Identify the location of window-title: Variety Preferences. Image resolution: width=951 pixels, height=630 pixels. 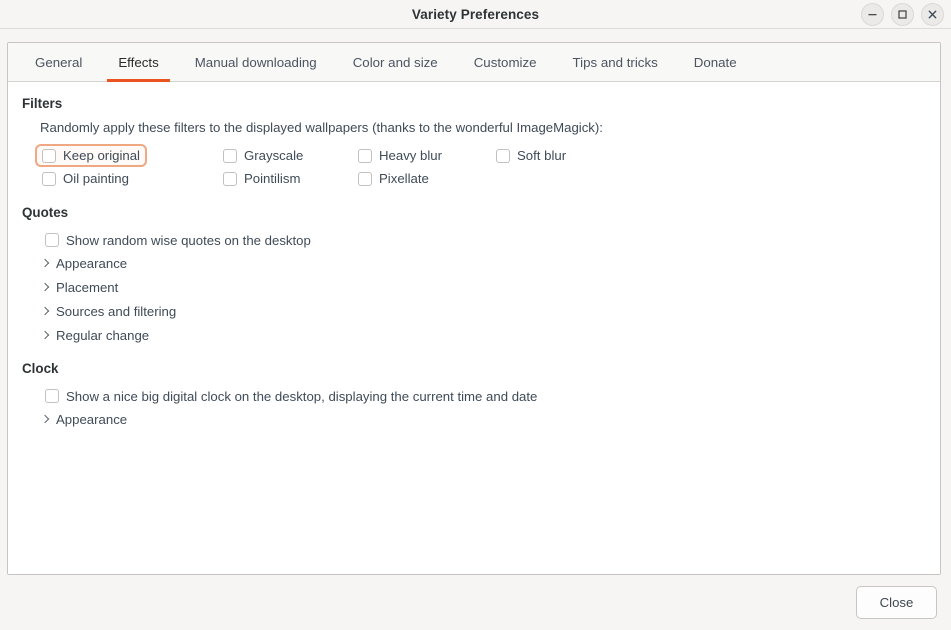
(475, 14).